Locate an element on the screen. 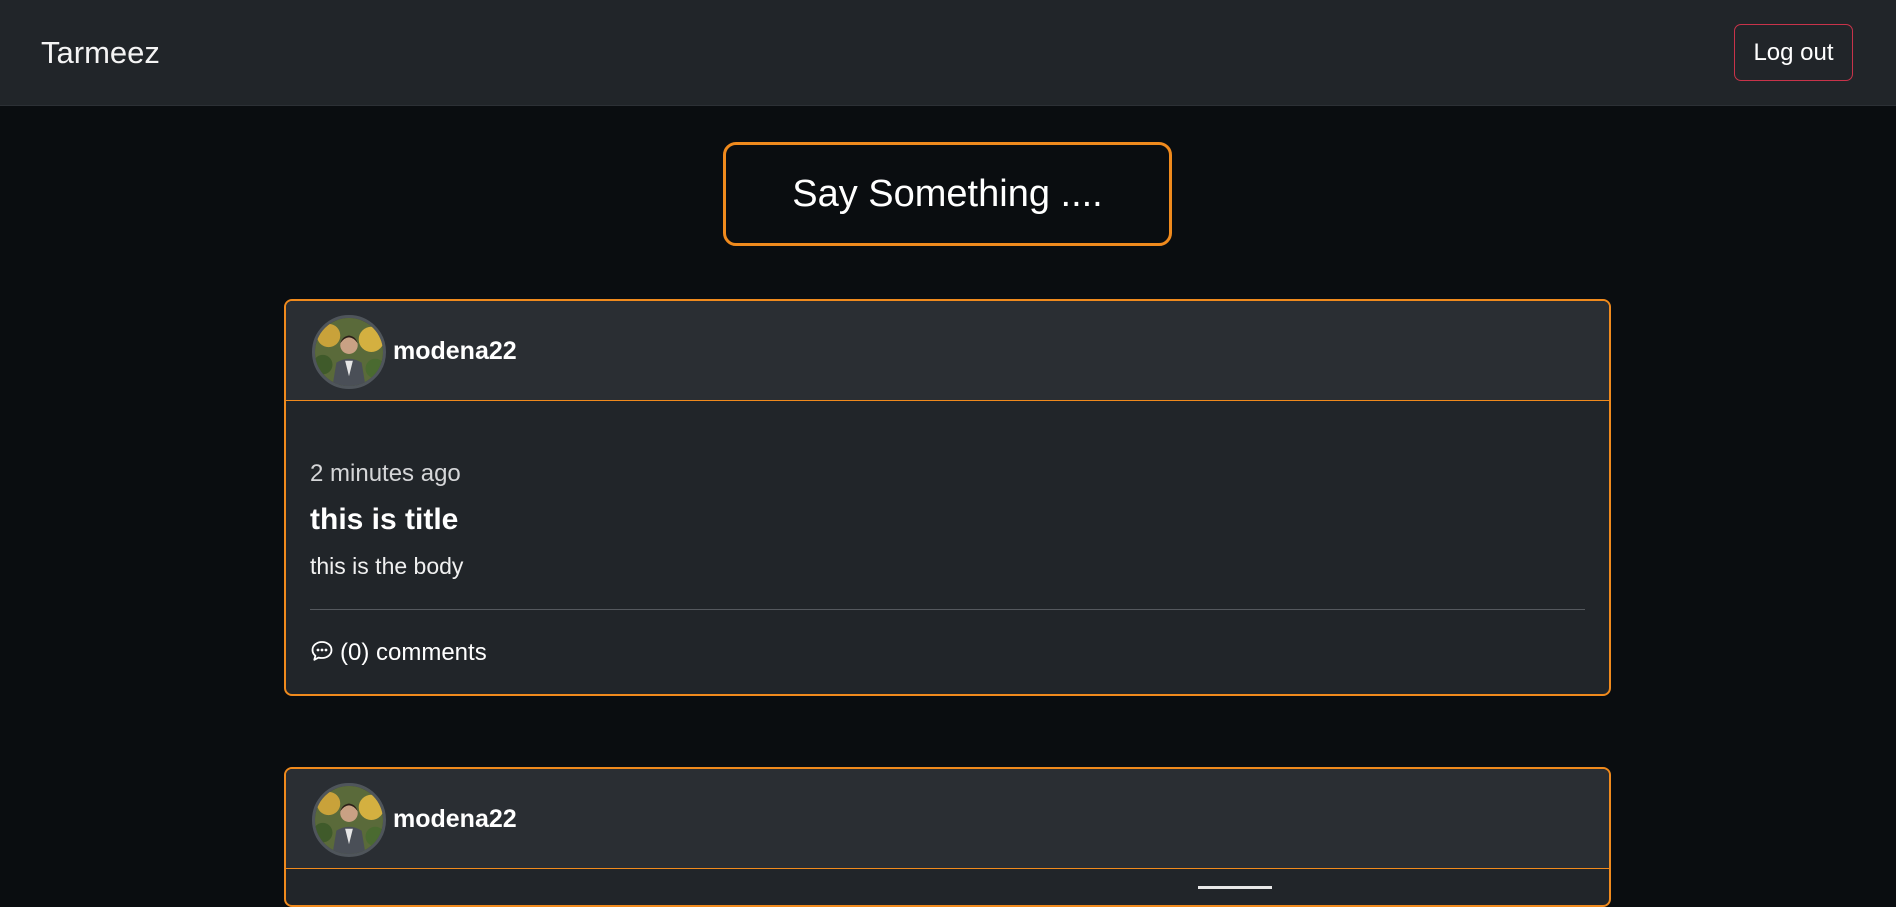  post-body-text: this is the body is located at coordinates (387, 566).